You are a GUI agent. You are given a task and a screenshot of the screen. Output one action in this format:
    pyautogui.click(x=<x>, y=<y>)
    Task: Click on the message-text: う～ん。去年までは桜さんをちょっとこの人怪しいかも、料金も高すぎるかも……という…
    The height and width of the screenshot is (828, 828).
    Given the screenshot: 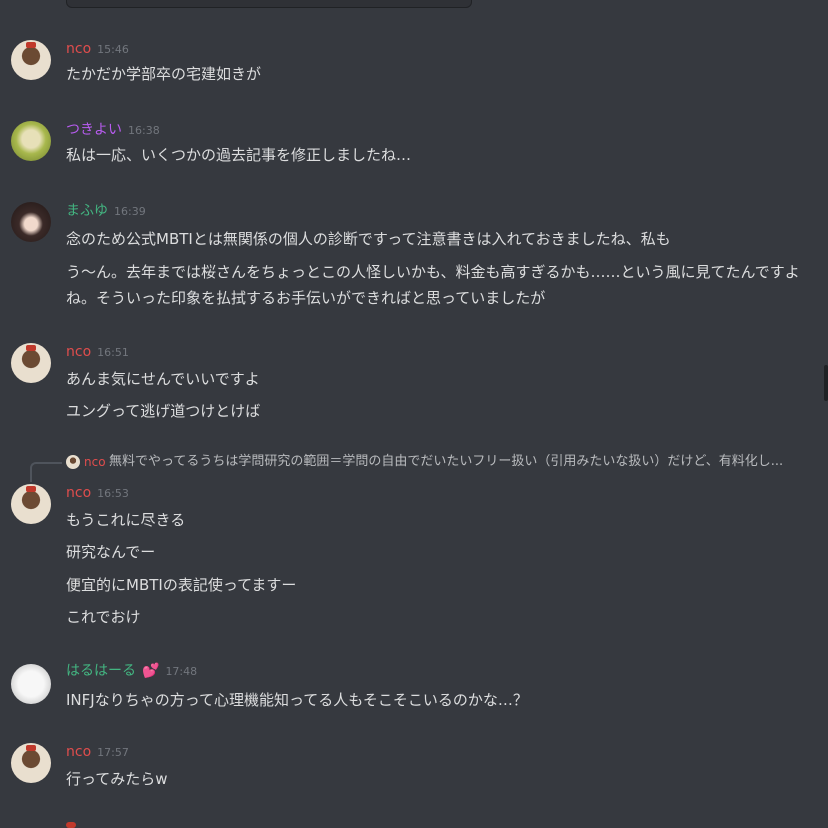 What is the action you would take?
    pyautogui.click(x=433, y=272)
    